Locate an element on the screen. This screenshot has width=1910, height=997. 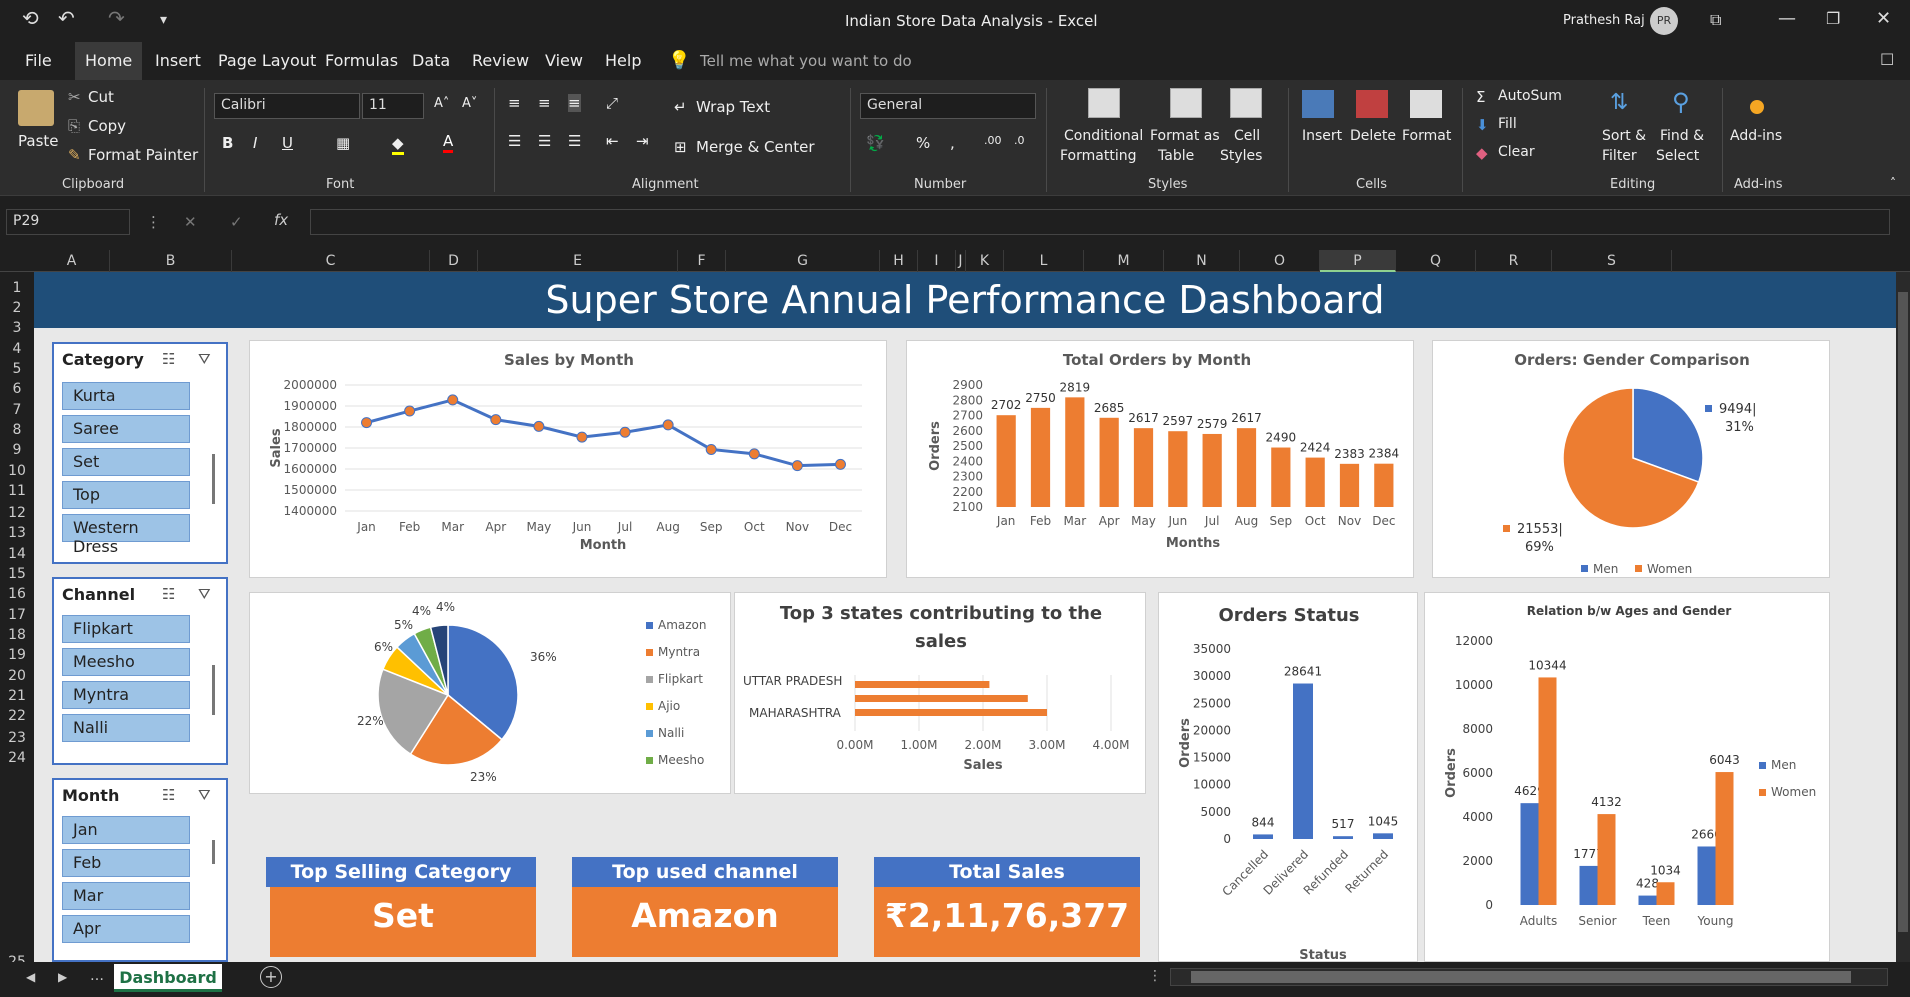
font-name-select: Calibri is located at coordinates (287, 106).